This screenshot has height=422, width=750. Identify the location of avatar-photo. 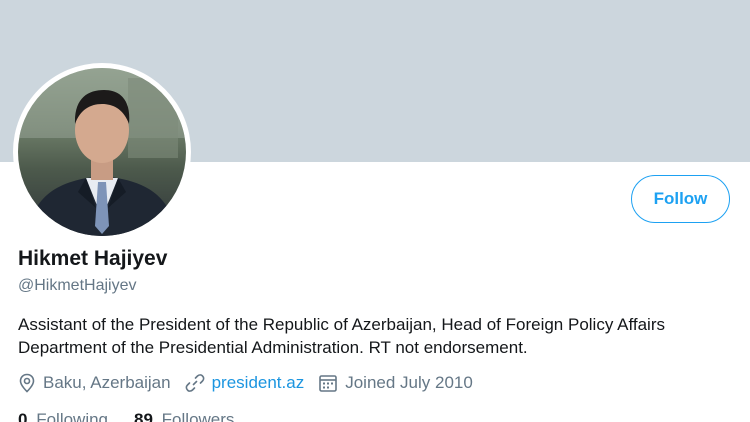
(102, 152).